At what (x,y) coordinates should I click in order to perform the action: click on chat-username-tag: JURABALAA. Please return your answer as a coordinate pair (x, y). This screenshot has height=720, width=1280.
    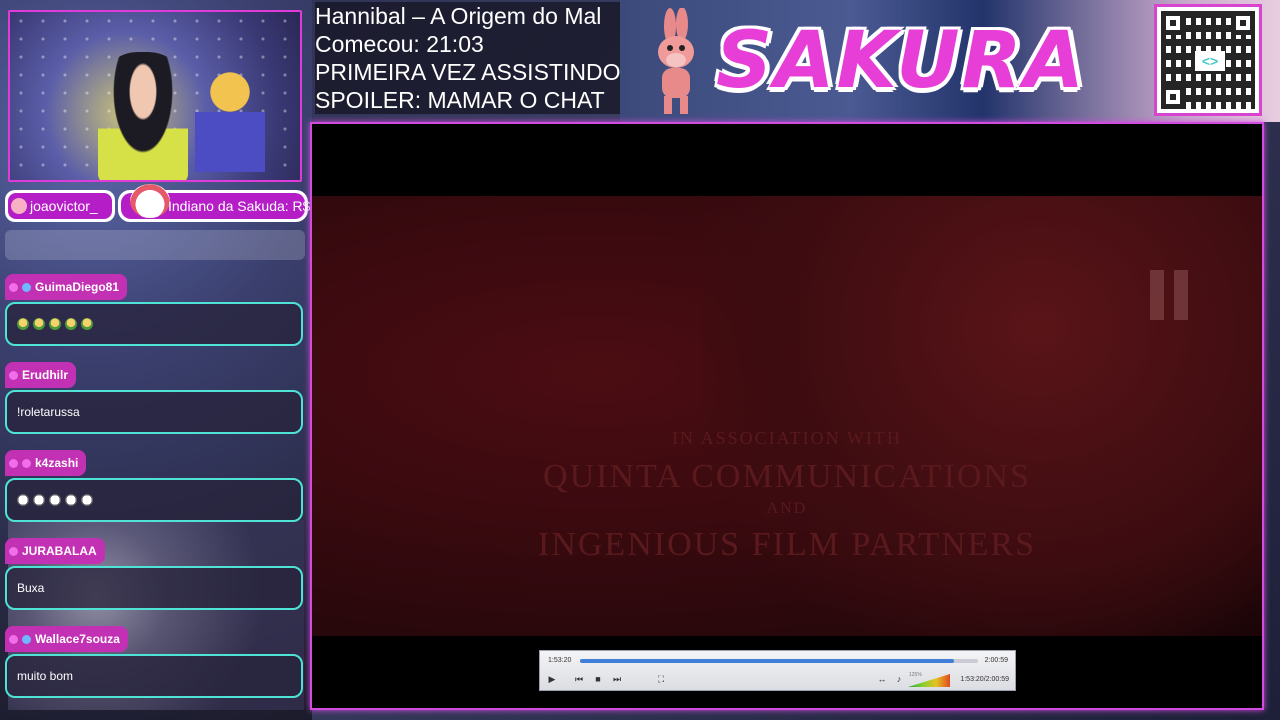
    Looking at the image, I should click on (55, 551).